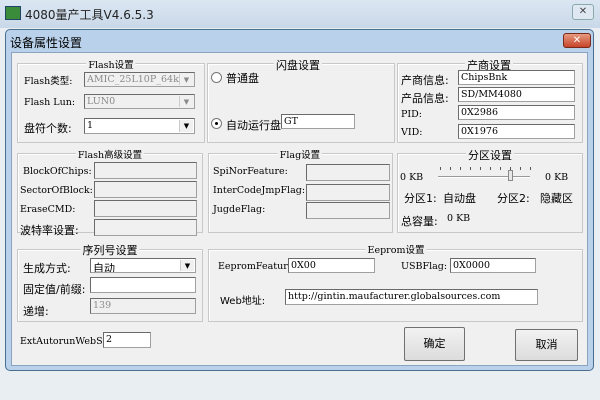 This screenshot has width=600, height=400. What do you see at coordinates (583, 12) in the screenshot?
I see `window-close-button: ✕` at bounding box center [583, 12].